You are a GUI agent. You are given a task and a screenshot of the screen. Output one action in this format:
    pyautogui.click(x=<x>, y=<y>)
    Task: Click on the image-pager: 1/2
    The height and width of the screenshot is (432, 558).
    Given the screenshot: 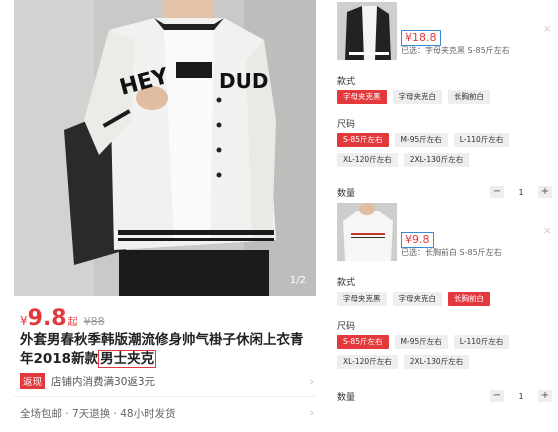 What is the action you would take?
    pyautogui.click(x=297, y=280)
    